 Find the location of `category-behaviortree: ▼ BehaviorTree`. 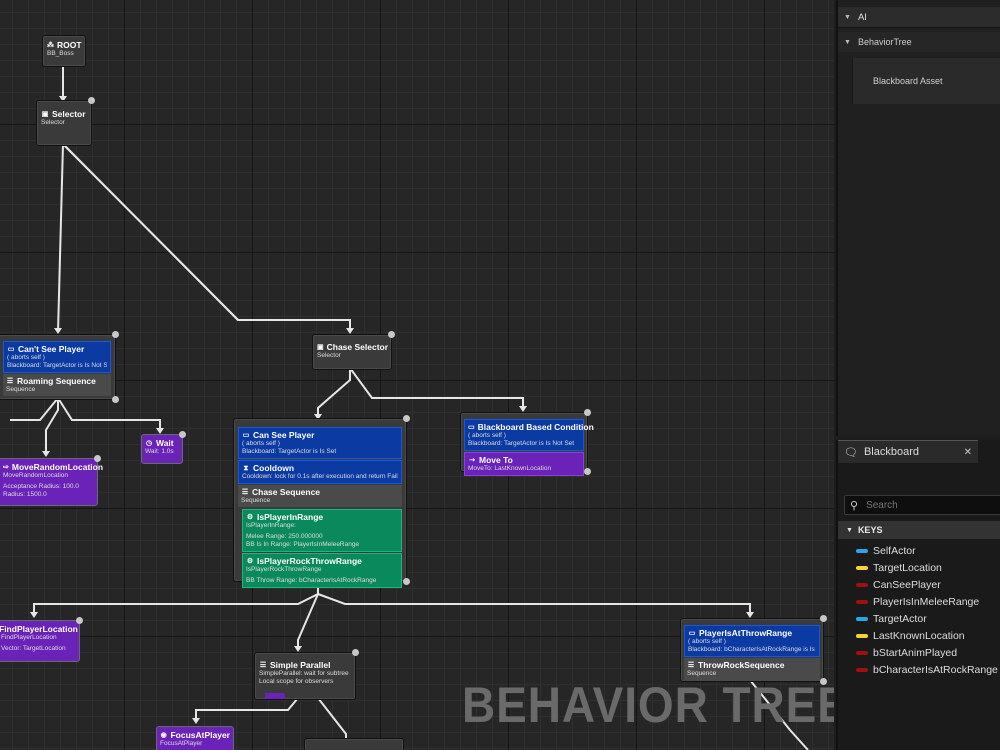

category-behaviortree: ▼ BehaviorTree is located at coordinates (919, 42).